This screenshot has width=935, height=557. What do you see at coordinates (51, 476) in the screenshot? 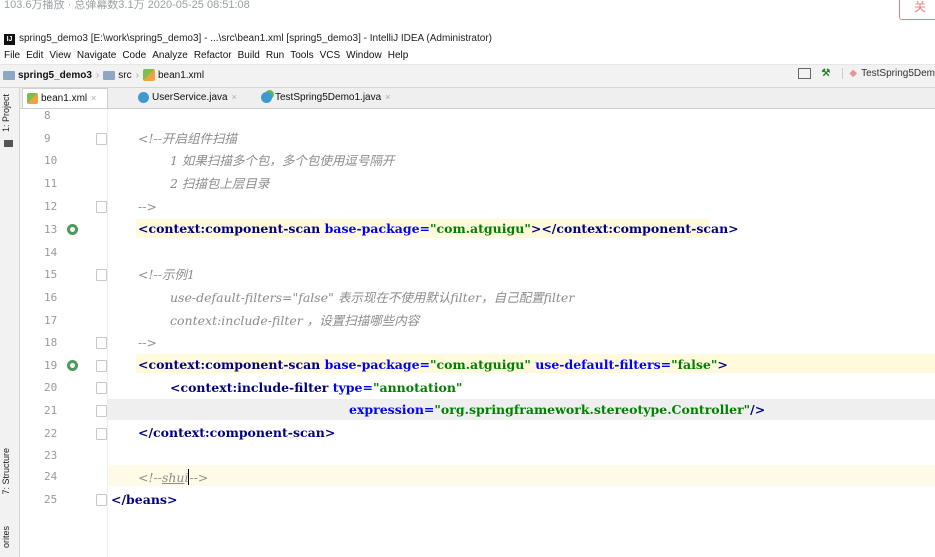
I see `line-number: 24` at bounding box center [51, 476].